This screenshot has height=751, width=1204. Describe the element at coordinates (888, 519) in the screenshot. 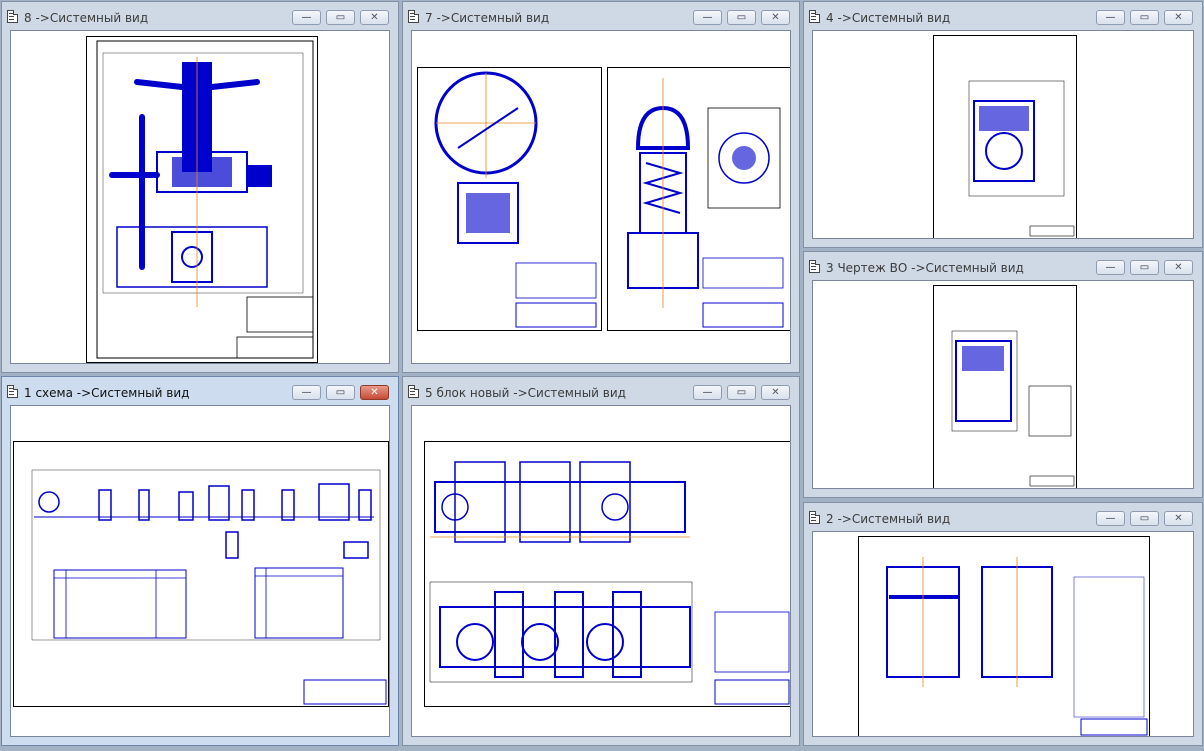

I see `window-title: 2 ->Системный вид` at that location.